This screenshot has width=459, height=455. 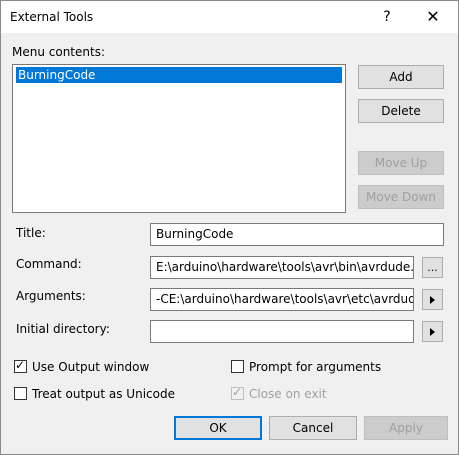 I want to click on apply-button: Apply, so click(x=406, y=428).